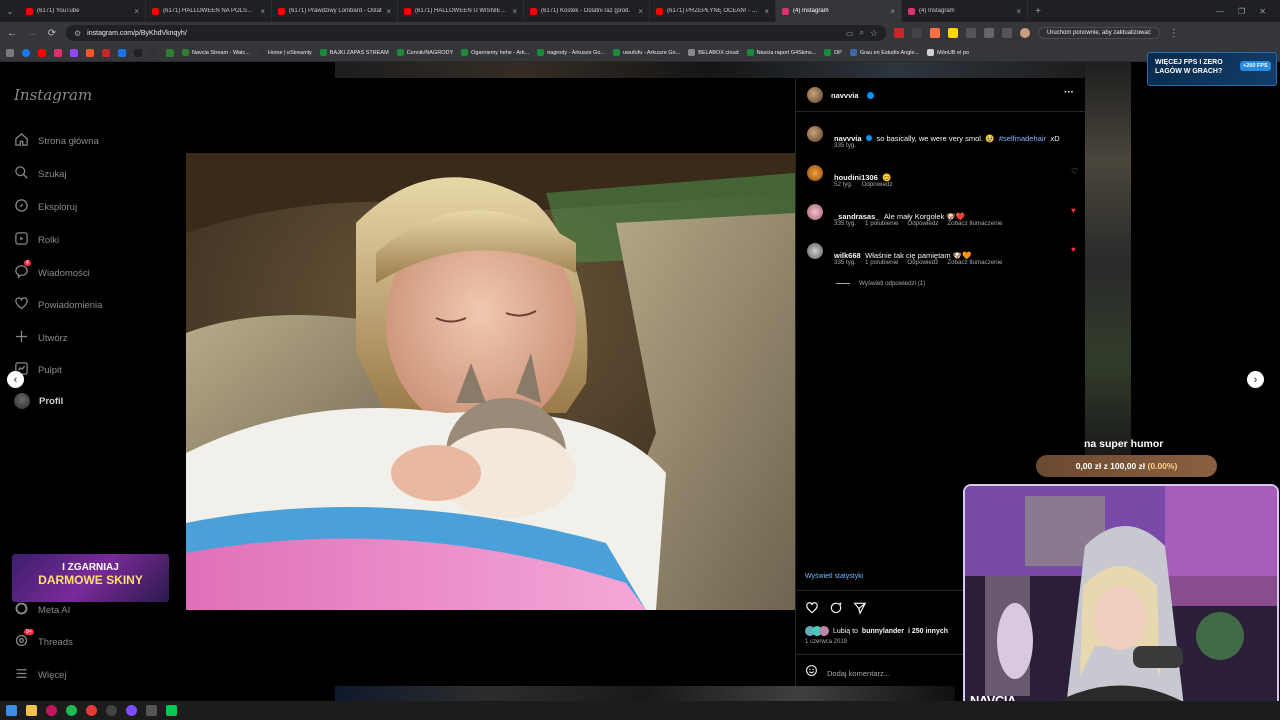  Describe the element at coordinates (12, 33) in the screenshot. I see `back-icon: ←` at that location.